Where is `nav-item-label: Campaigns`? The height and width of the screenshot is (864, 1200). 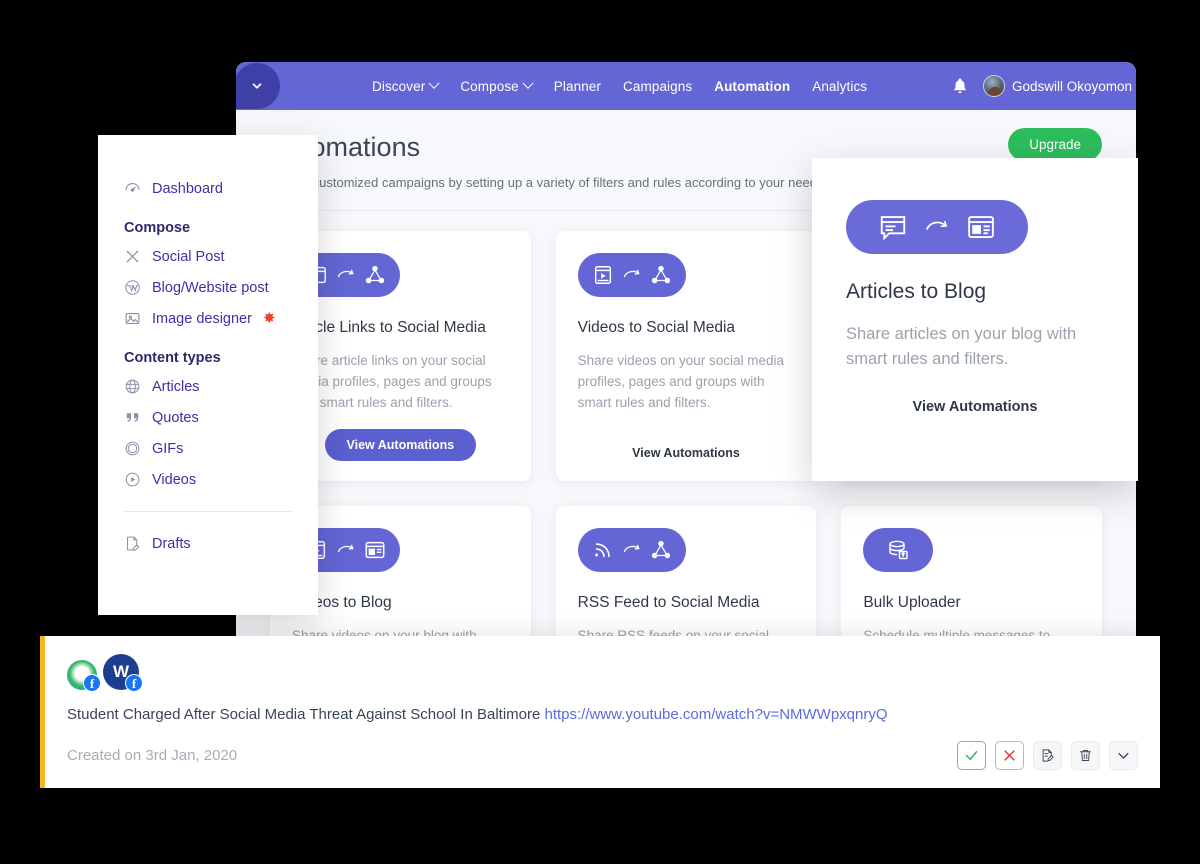
nav-item-label: Campaigns is located at coordinates (658, 86).